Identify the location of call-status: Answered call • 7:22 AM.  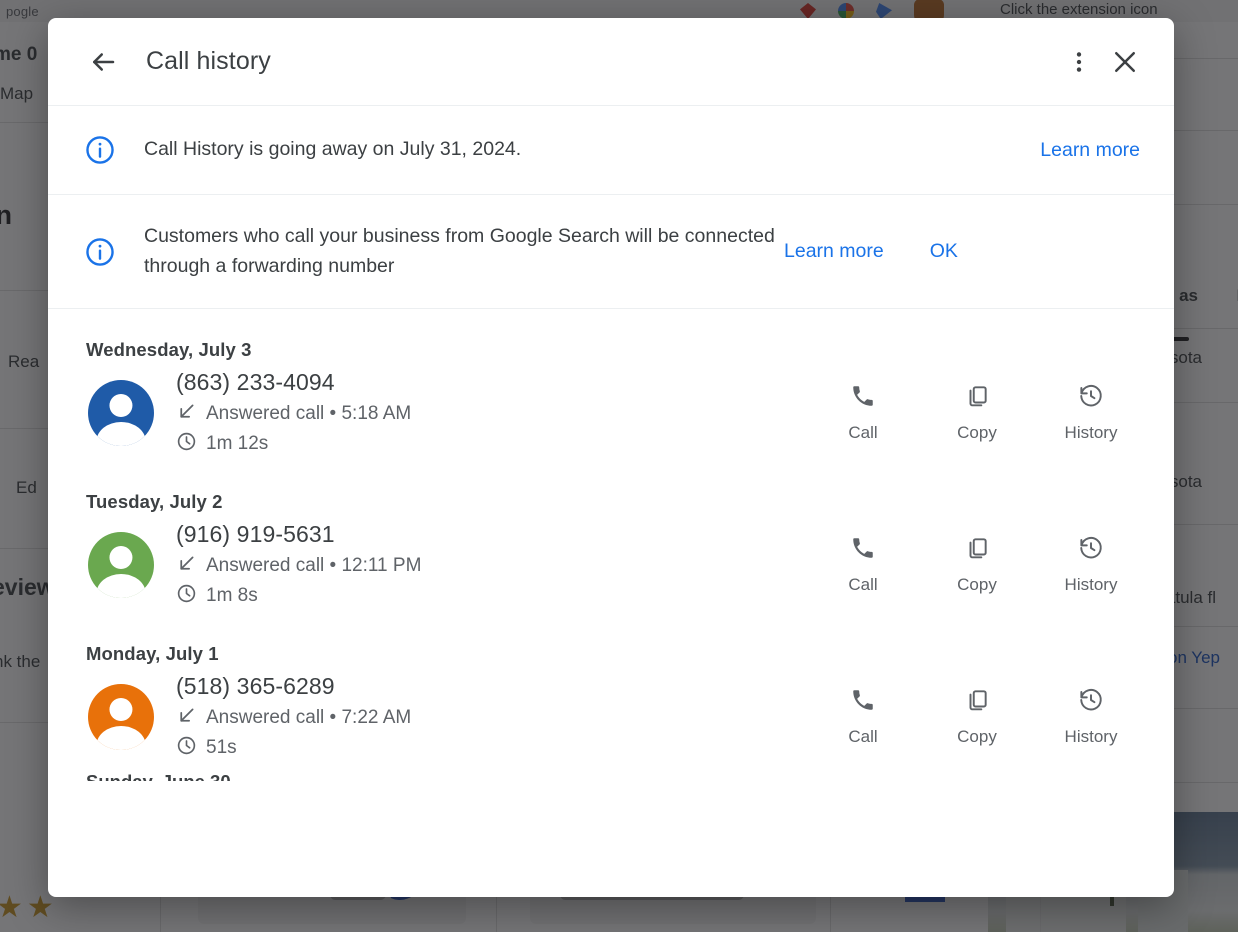
(505, 718).